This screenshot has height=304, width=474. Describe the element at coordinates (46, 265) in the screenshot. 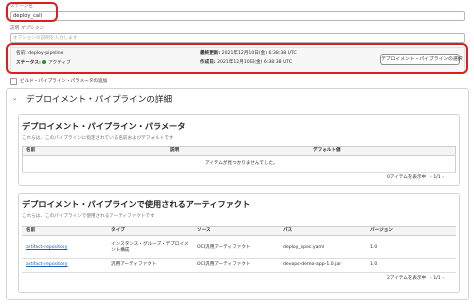

I see `artifact-row-2-name-link: artifact-repository` at that location.